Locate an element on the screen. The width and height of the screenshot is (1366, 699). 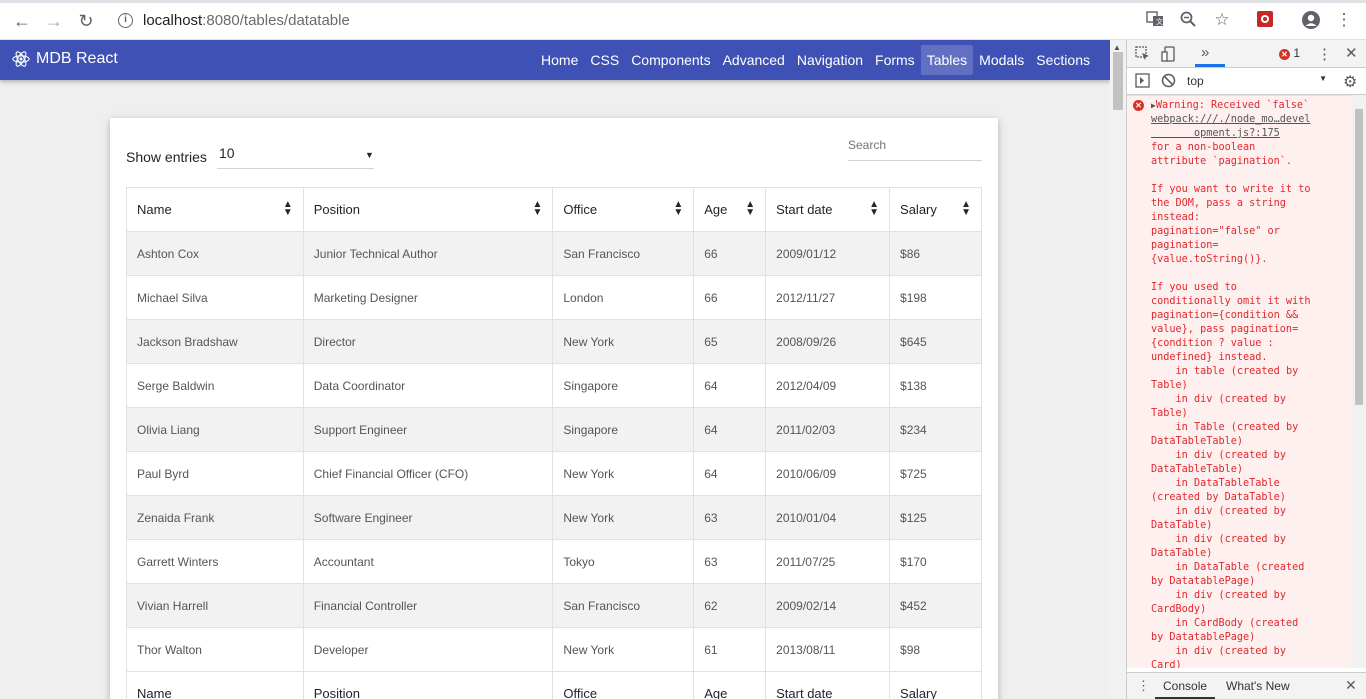
nav-navigation: Navigation is located at coordinates (830, 60).